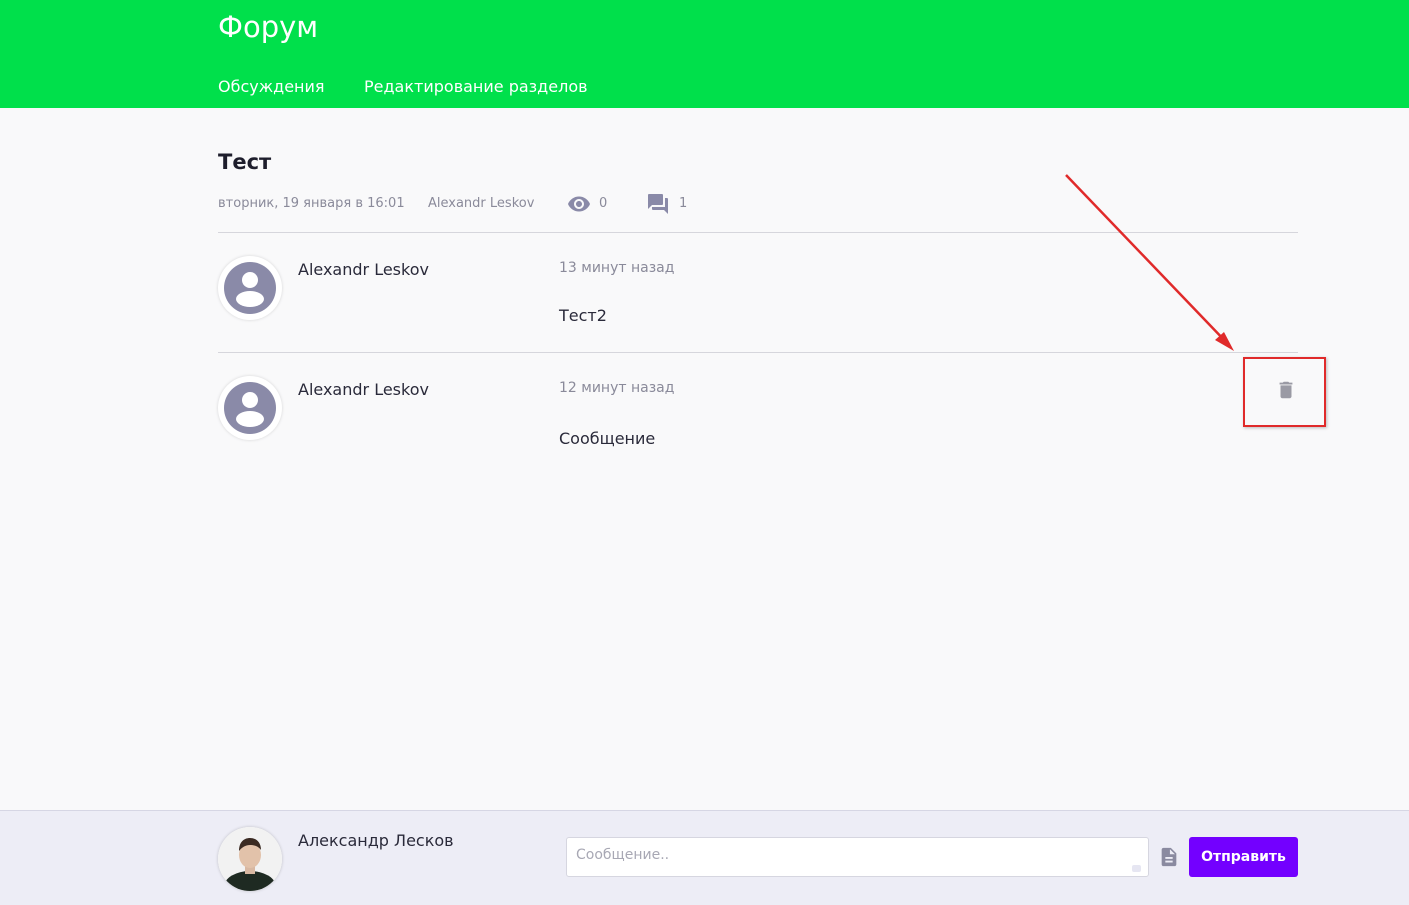 The image size is (1409, 905). Describe the element at coordinates (758, 293) in the screenshot. I see `post-item: Alexandr Leskov 13 минут назад Тест2` at that location.